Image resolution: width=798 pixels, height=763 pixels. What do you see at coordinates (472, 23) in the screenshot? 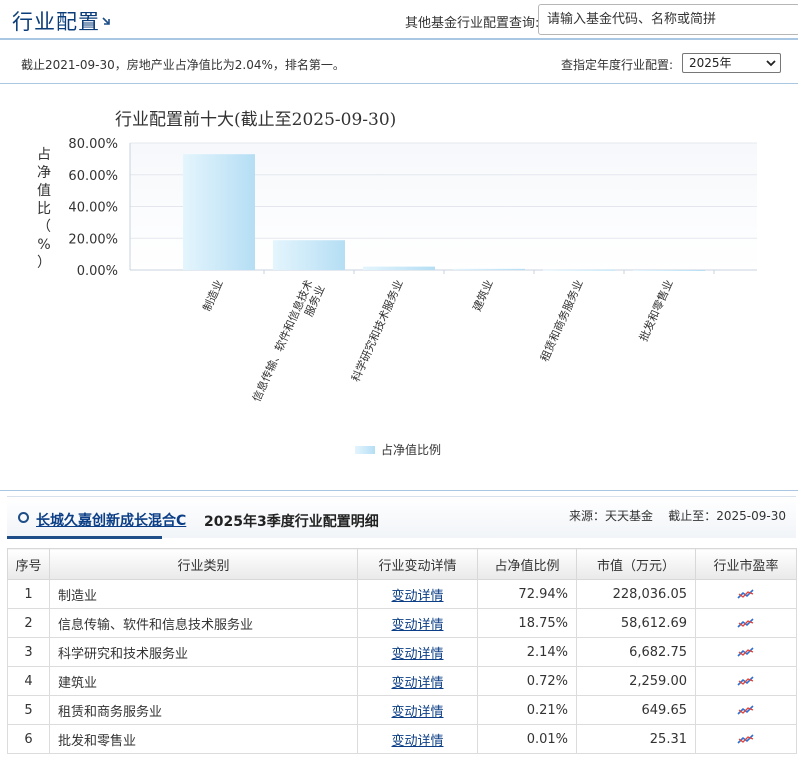
I see `search-label: 其他基金行业配置查询:` at bounding box center [472, 23].